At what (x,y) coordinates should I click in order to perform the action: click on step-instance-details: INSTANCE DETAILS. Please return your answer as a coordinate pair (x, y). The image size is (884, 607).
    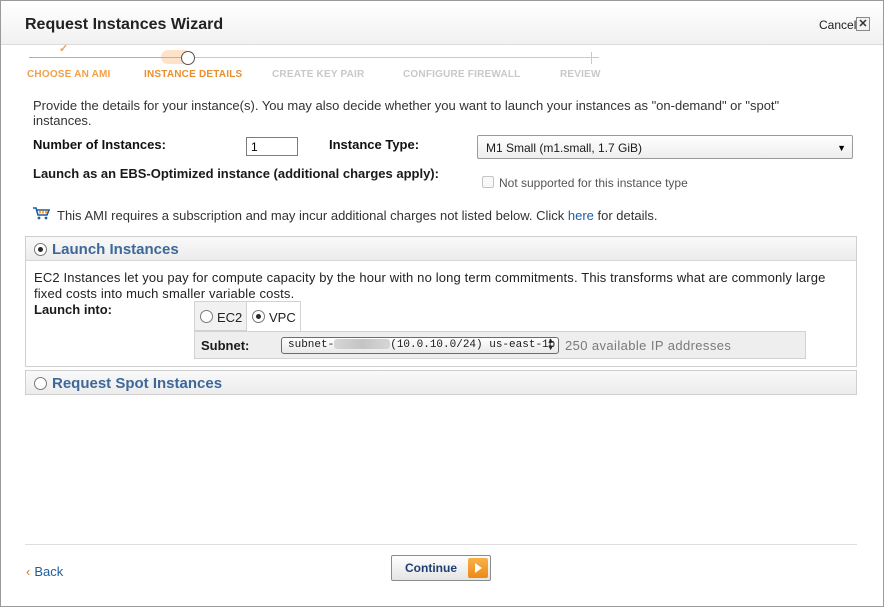
    Looking at the image, I should click on (193, 74).